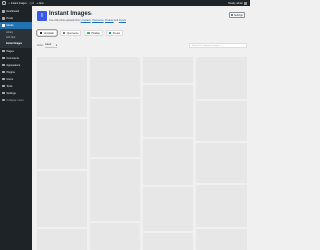 The height and width of the screenshot is (250, 320). I want to click on settings-button-label: Settings, so click(238, 15).